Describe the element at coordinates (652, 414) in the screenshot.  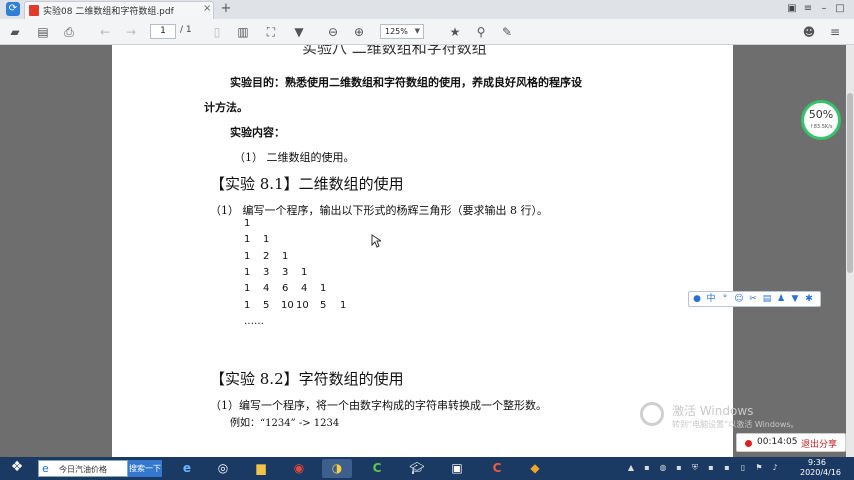
I see `key-icon` at that location.